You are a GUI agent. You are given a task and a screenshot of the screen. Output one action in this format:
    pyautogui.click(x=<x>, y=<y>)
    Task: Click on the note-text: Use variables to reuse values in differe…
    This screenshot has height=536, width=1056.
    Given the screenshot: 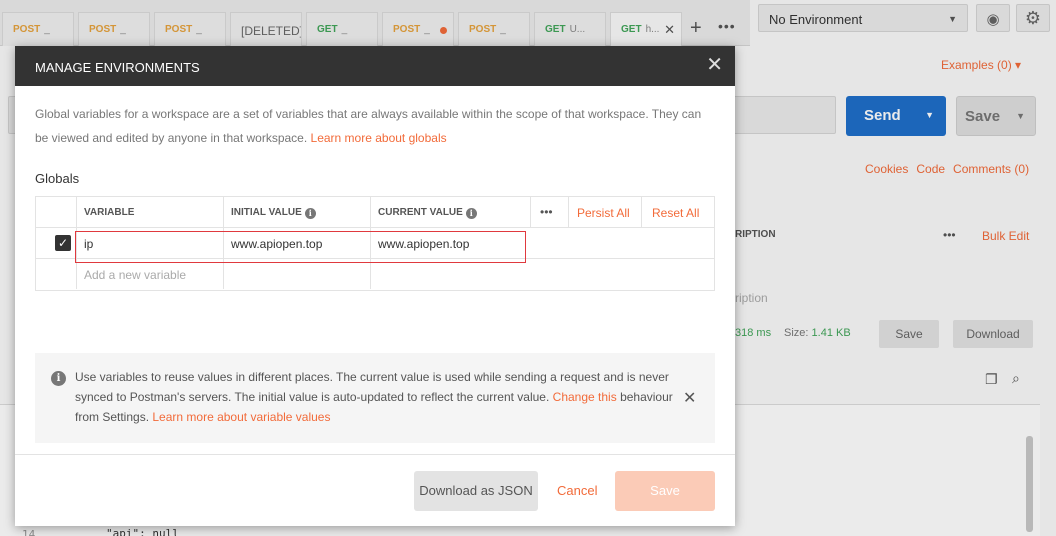 What is the action you would take?
    pyautogui.click(x=375, y=397)
    